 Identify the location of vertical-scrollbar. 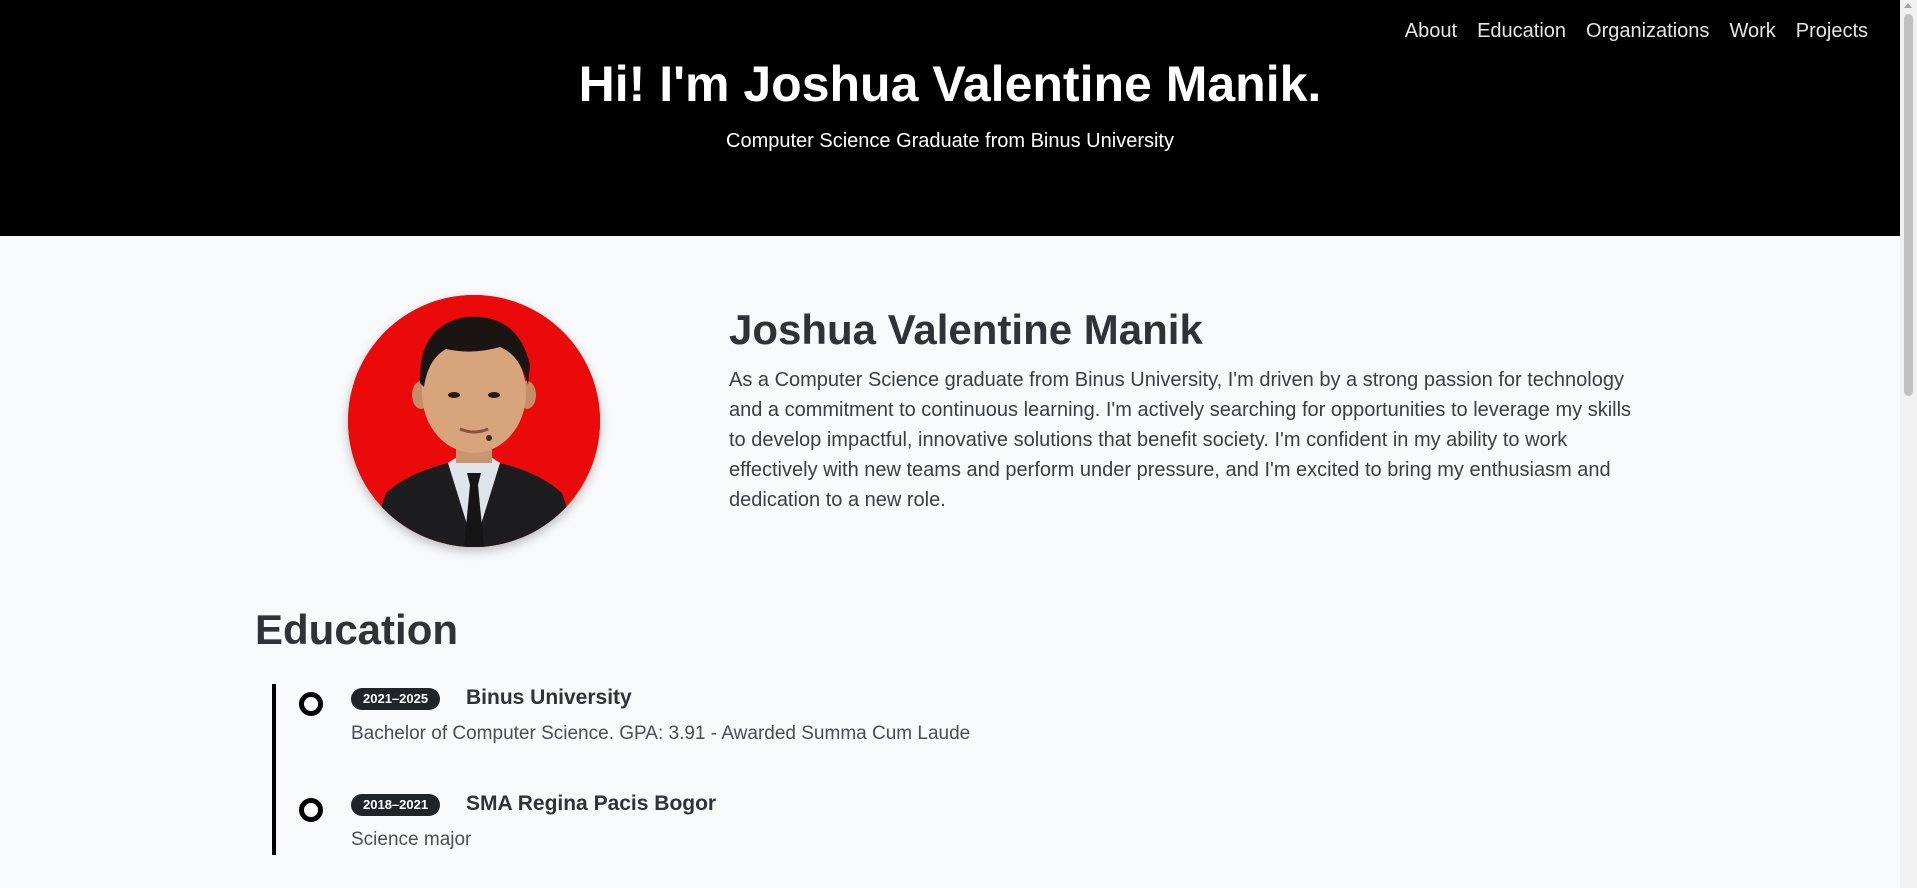
(1908, 444).